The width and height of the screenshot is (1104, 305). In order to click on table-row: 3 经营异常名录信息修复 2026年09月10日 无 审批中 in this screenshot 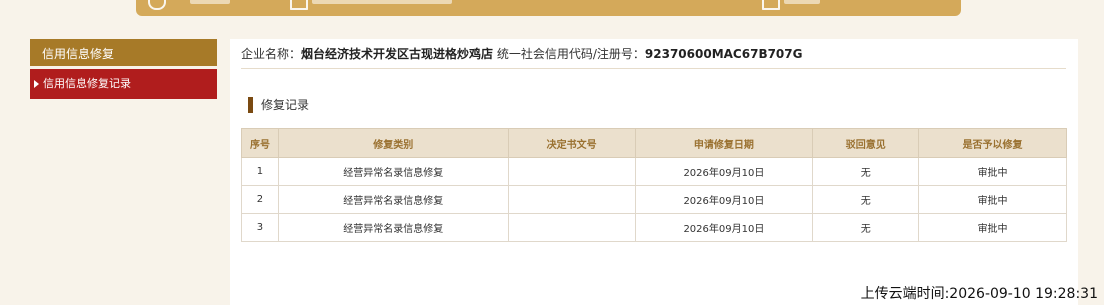, I will do `click(654, 227)`.